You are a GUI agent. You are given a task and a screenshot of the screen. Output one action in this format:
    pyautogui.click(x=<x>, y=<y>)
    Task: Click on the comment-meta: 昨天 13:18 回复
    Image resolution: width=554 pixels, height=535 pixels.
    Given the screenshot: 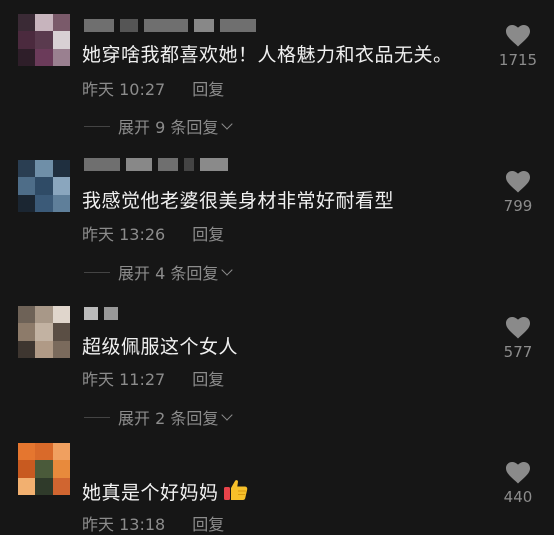 What is the action you would take?
    pyautogui.click(x=153, y=523)
    